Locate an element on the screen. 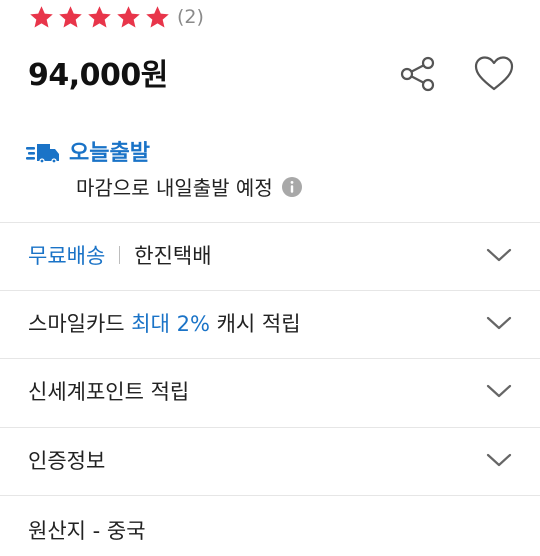 The image size is (540, 556). delivery-title: 오늘출발 is located at coordinates (109, 153).